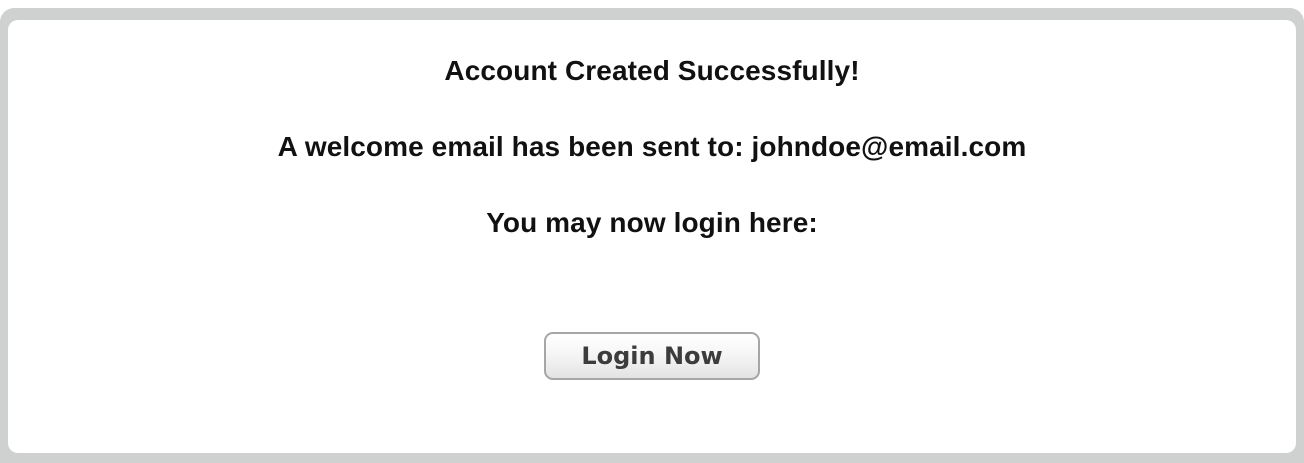 This screenshot has height=463, width=1304. I want to click on login-prompt: You may now login here:, so click(652, 222).